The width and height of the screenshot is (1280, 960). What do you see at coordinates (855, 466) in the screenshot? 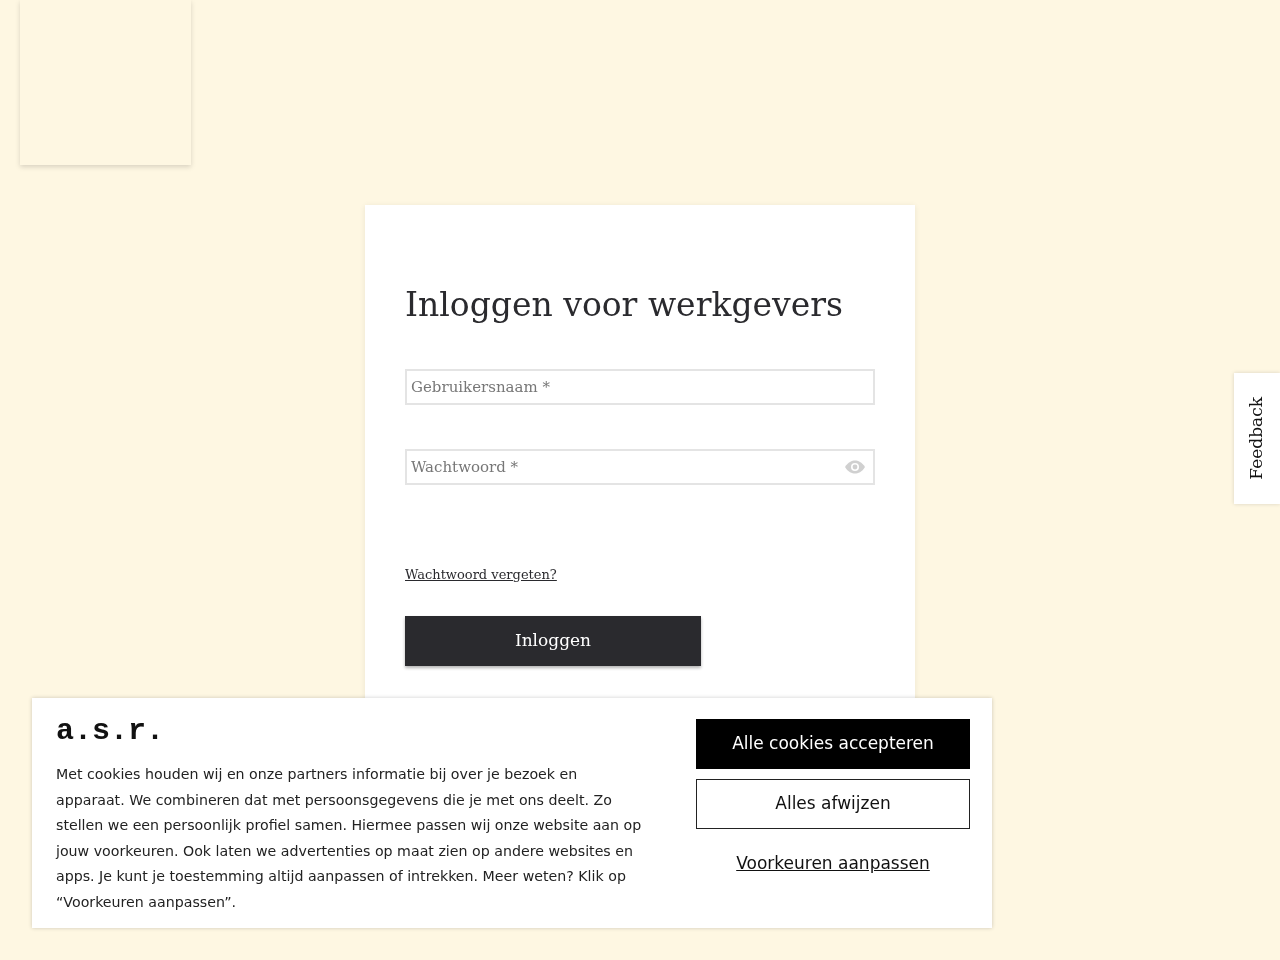
I see `eye-icon` at bounding box center [855, 466].